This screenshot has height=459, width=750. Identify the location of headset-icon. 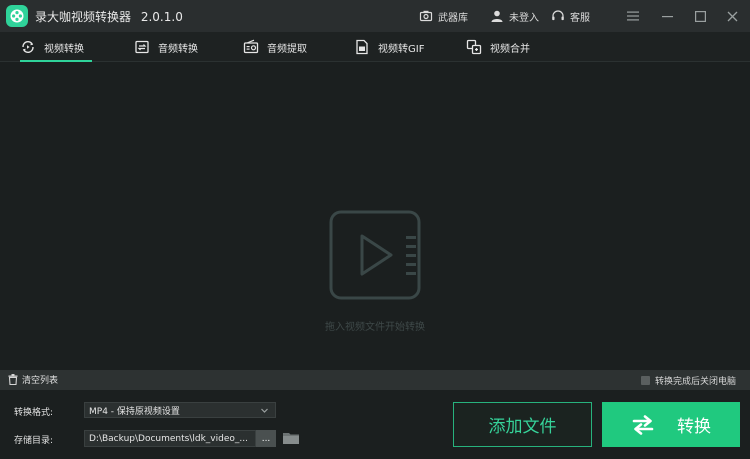
(558, 15).